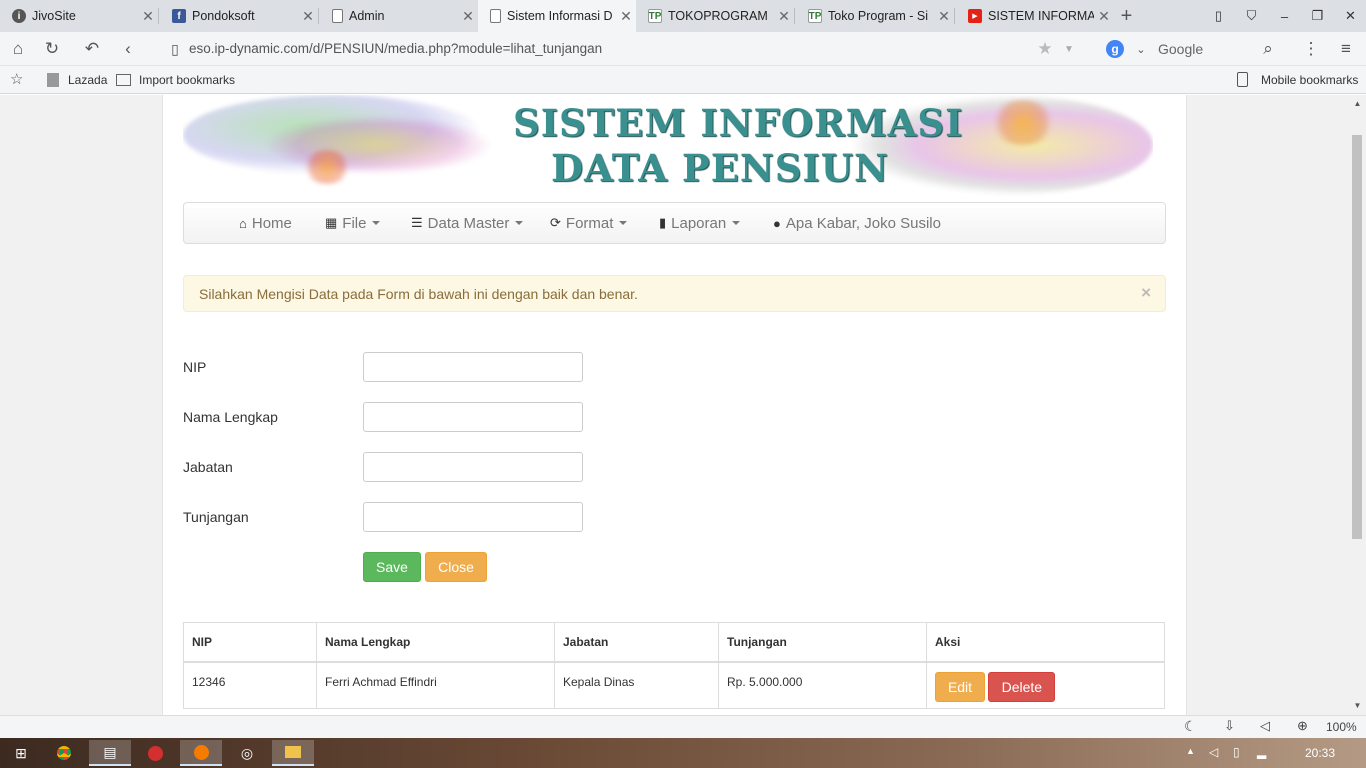 Image resolution: width=1366 pixels, height=768 pixels. Describe the element at coordinates (250, 642) in the screenshot. I see `col-nip: NIP` at that location.